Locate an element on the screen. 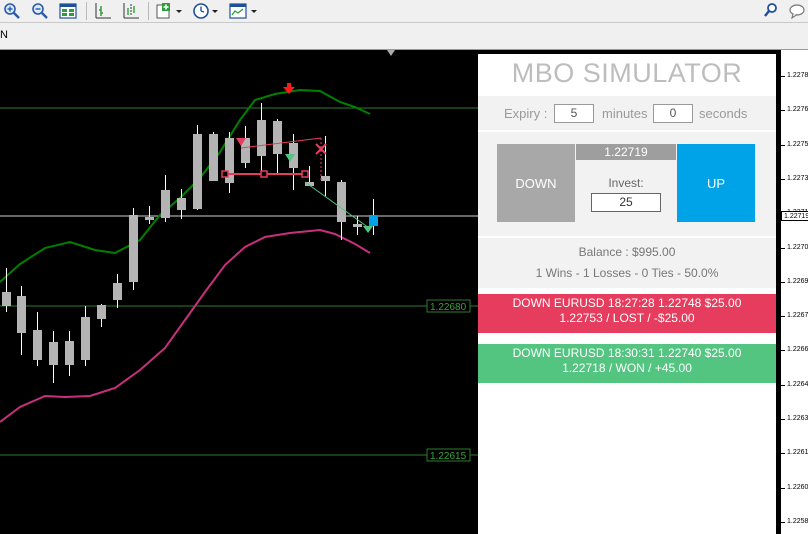 The height and width of the screenshot is (534, 808). level-price-label: 1.22680 is located at coordinates (448, 307).